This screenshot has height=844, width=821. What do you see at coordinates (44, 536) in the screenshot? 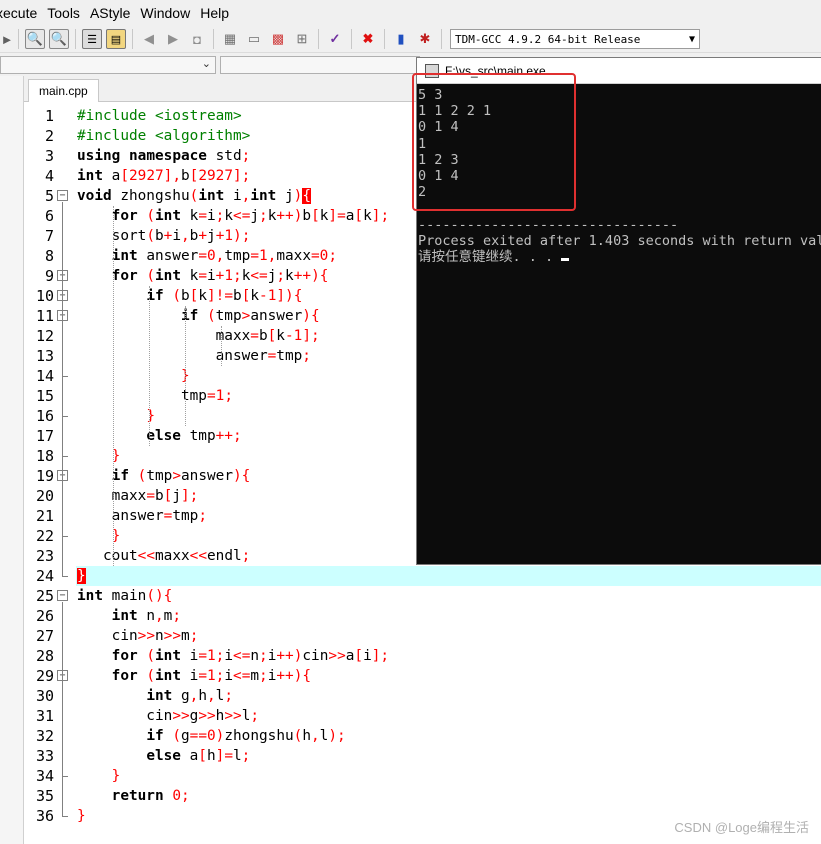
I see `line-number: 22` at bounding box center [44, 536].